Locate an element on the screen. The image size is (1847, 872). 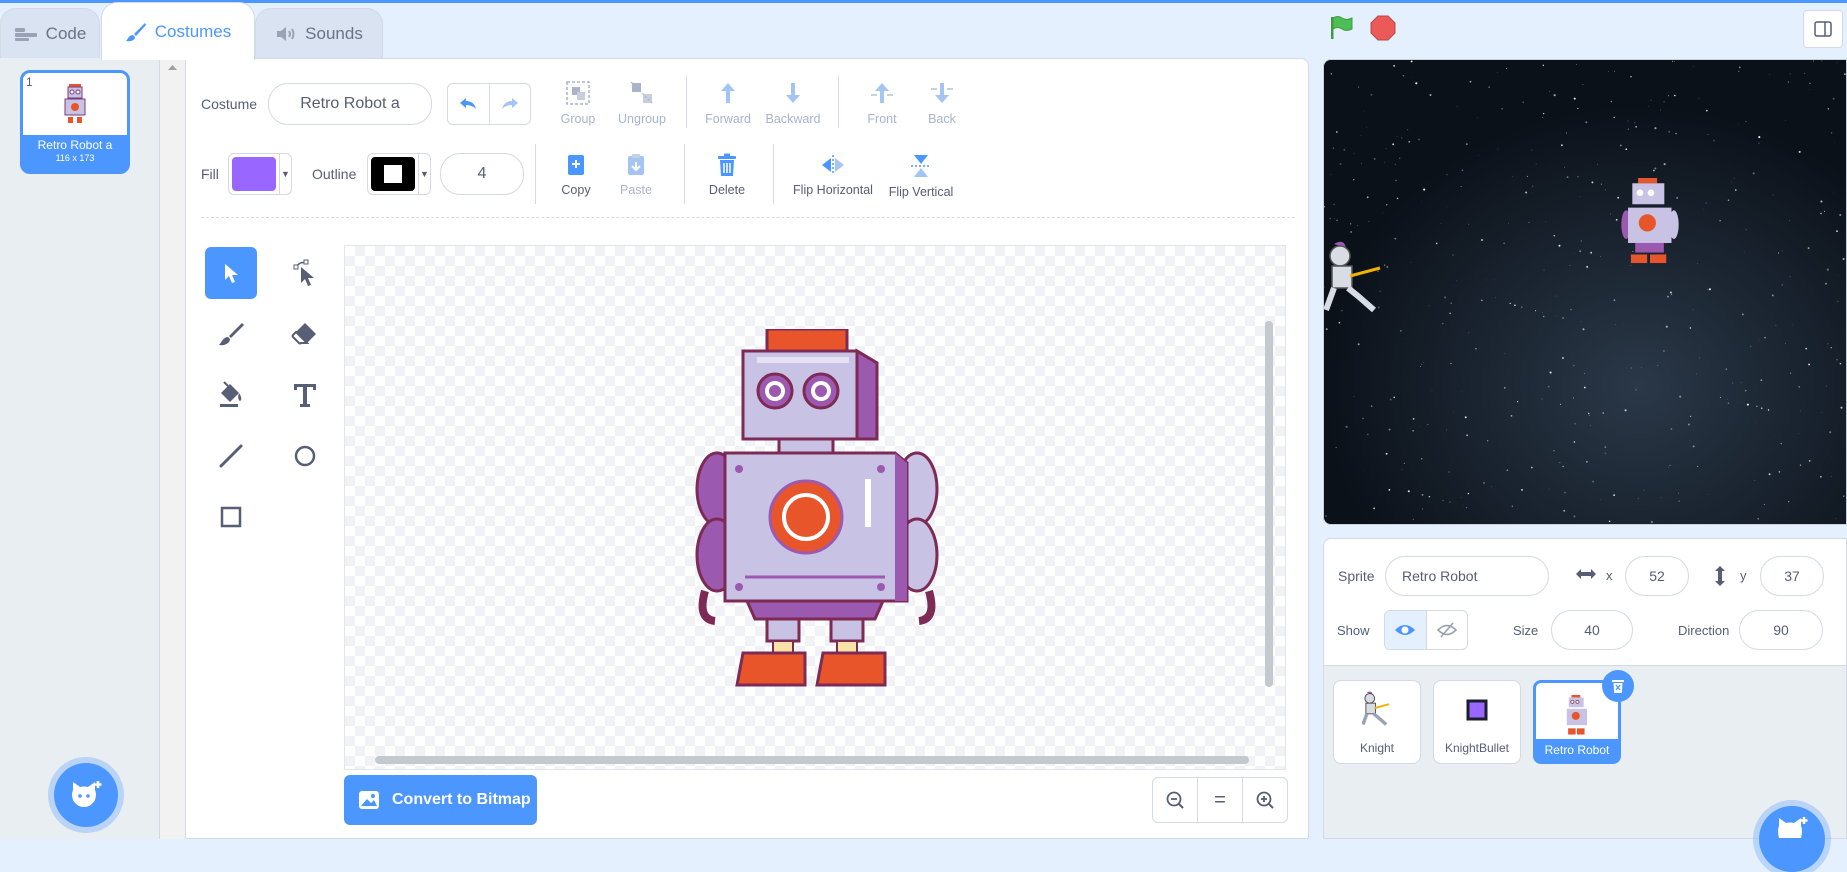
flip-horizontal-icon is located at coordinates (833, 165).